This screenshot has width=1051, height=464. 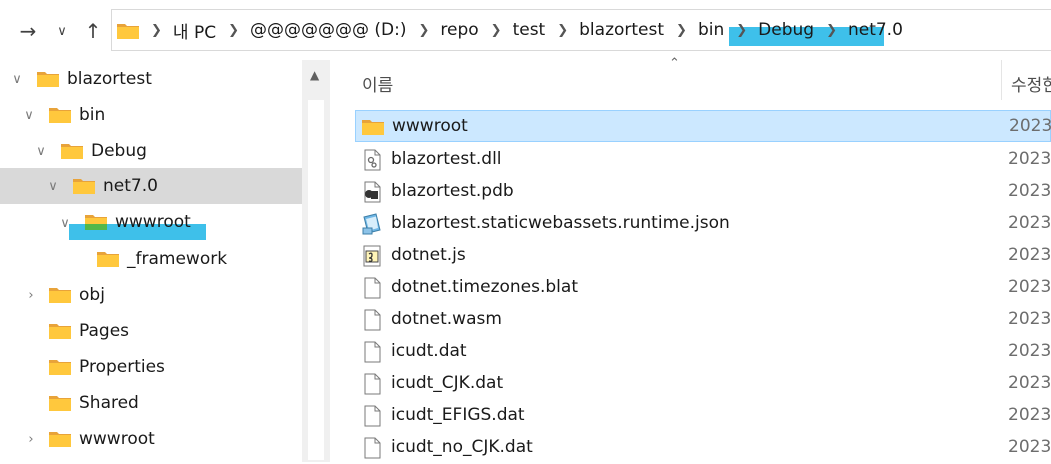 What do you see at coordinates (560, 223) in the screenshot?
I see `file-name: blazortest.staticwebassets.runtime.json` at bounding box center [560, 223].